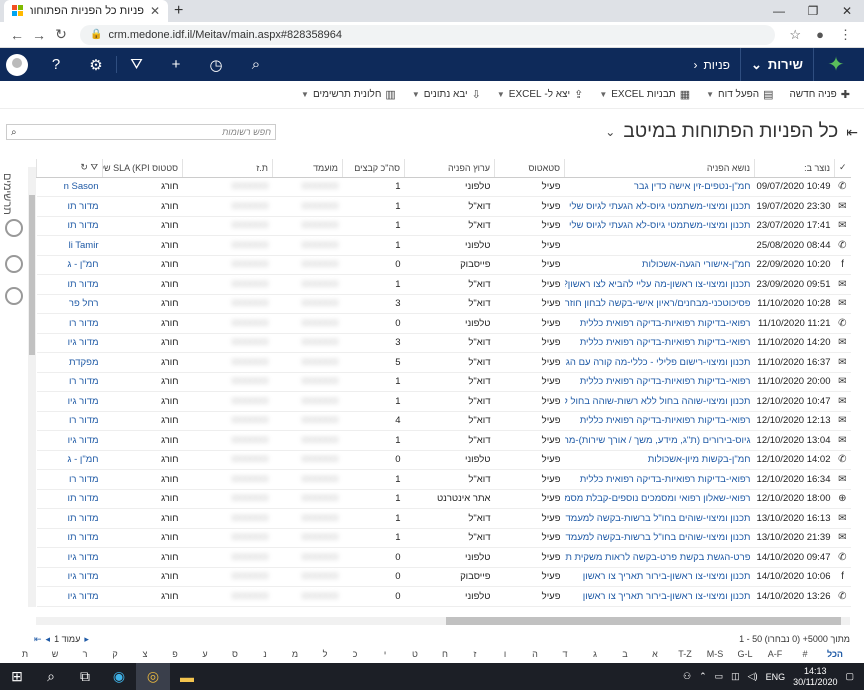 This screenshot has height=690, width=864. Describe the element at coordinates (842, 168) in the screenshot. I see `select-all-checkbox: ✓` at that location.